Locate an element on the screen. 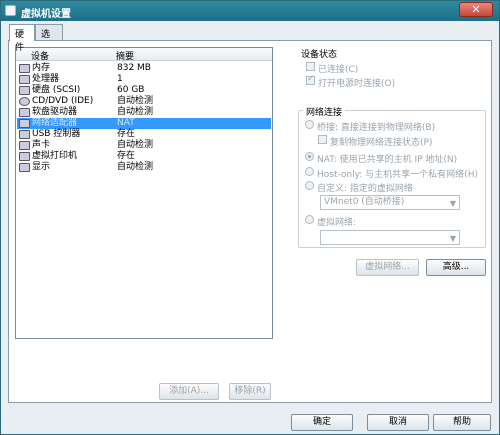 The width and height of the screenshot is (500, 435). list-header: 设备 摘要 is located at coordinates (144, 55).